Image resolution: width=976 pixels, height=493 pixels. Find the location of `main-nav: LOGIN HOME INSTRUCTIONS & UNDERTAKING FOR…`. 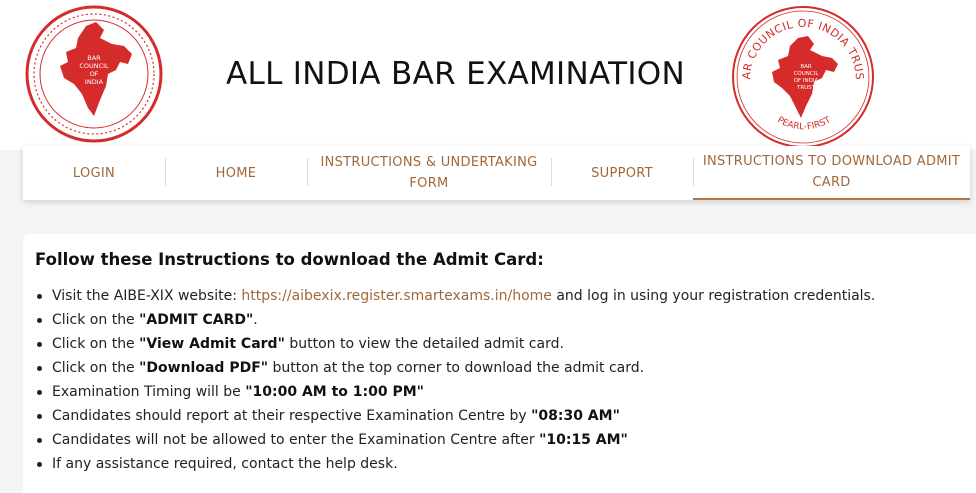

main-nav: LOGIN HOME INSTRUCTIONS & UNDERTAKING FOR… is located at coordinates (496, 173).